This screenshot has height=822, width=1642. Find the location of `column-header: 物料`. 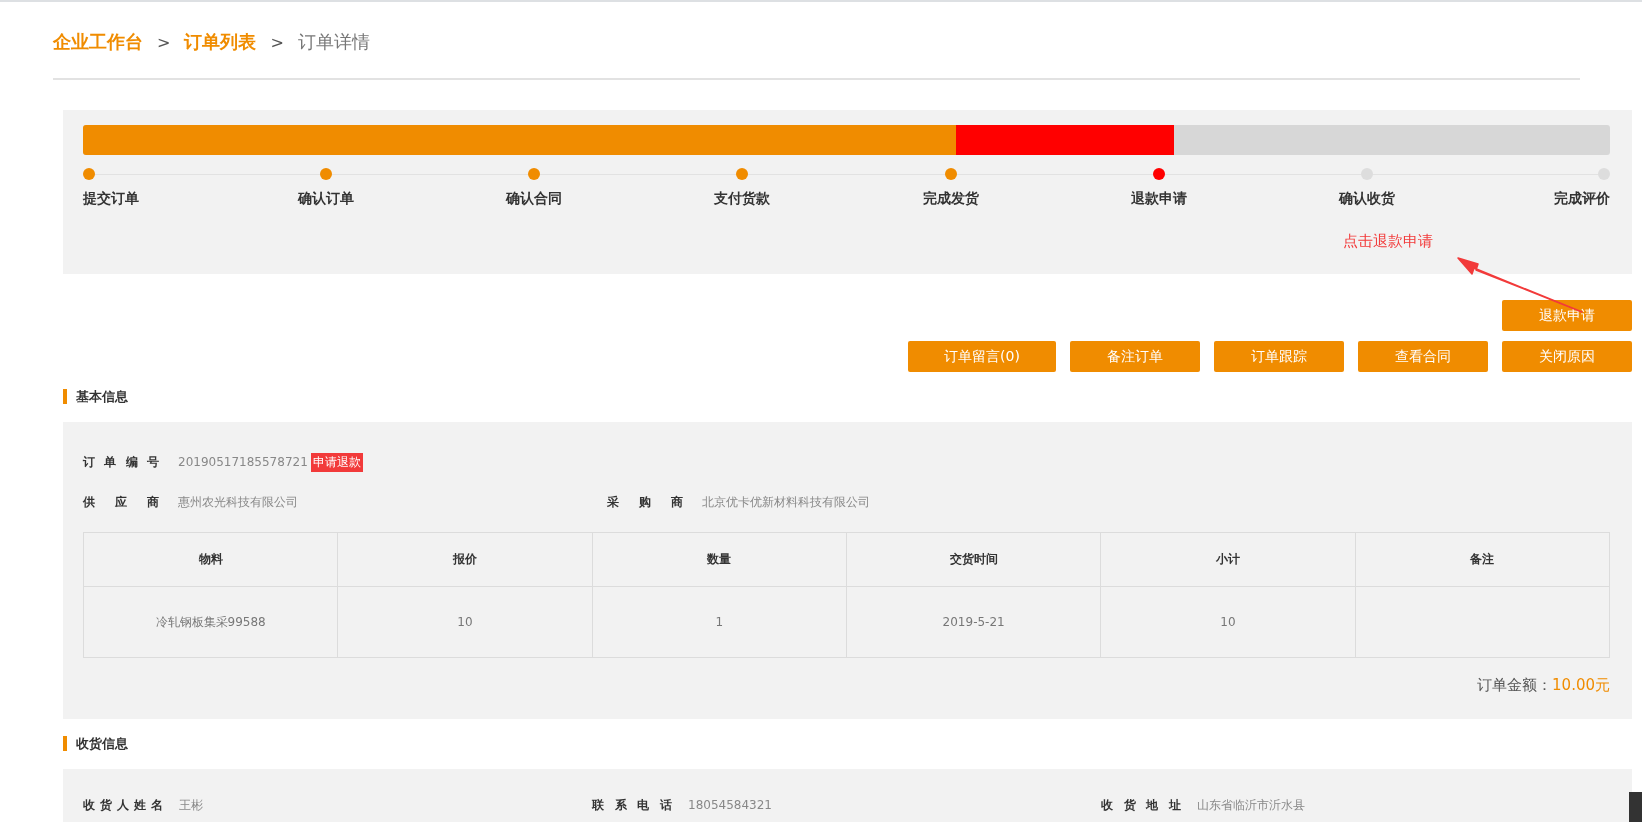

column-header: 物料 is located at coordinates (210, 559).